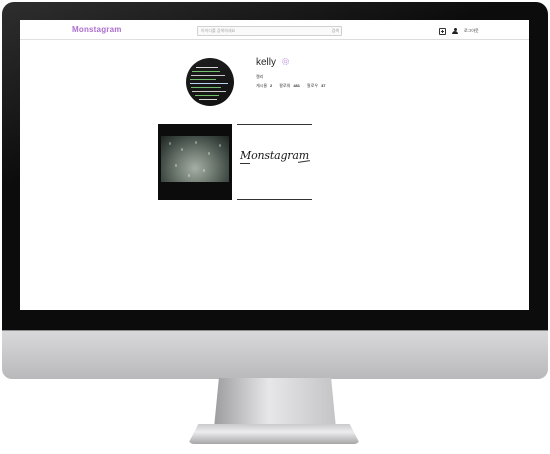 This screenshot has height=454, width=550. Describe the element at coordinates (275, 403) in the screenshot. I see `monitor-stand-neck` at that location.